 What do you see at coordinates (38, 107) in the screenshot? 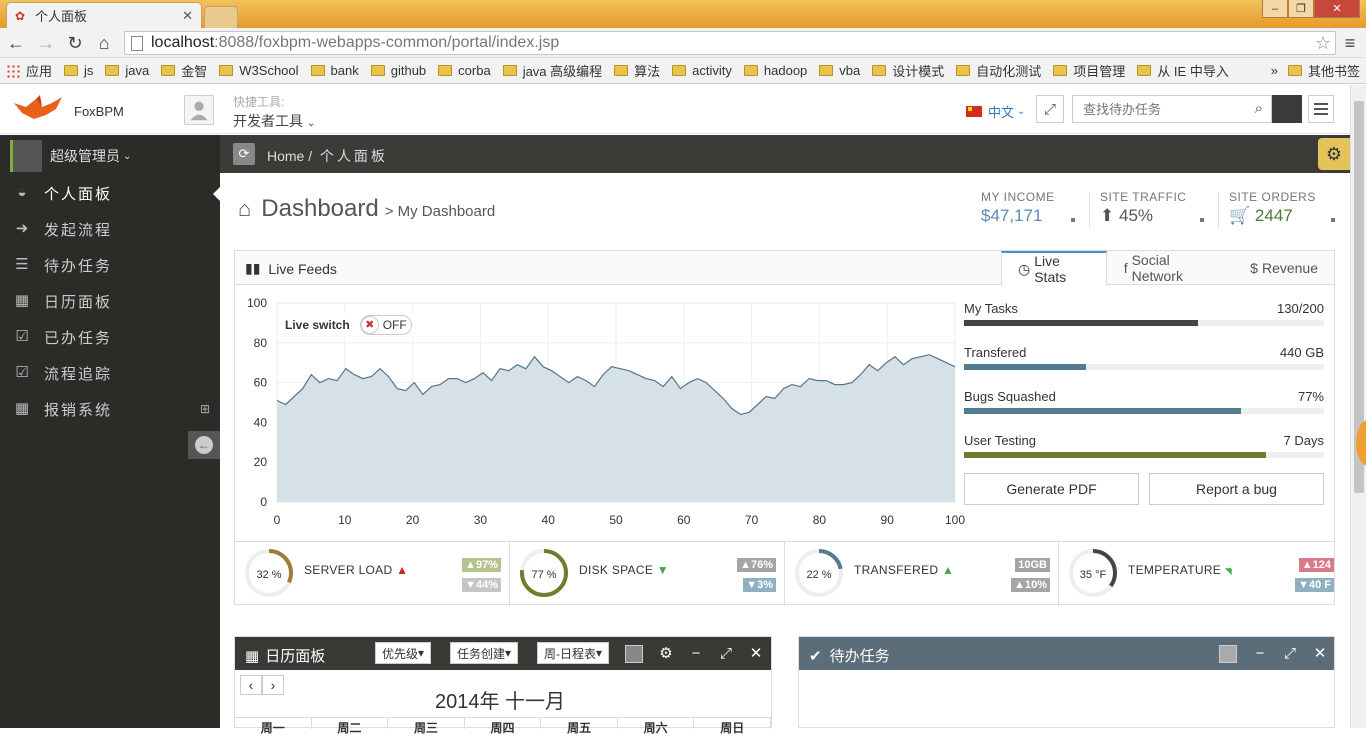
I see `fox-logo-icon` at bounding box center [38, 107].